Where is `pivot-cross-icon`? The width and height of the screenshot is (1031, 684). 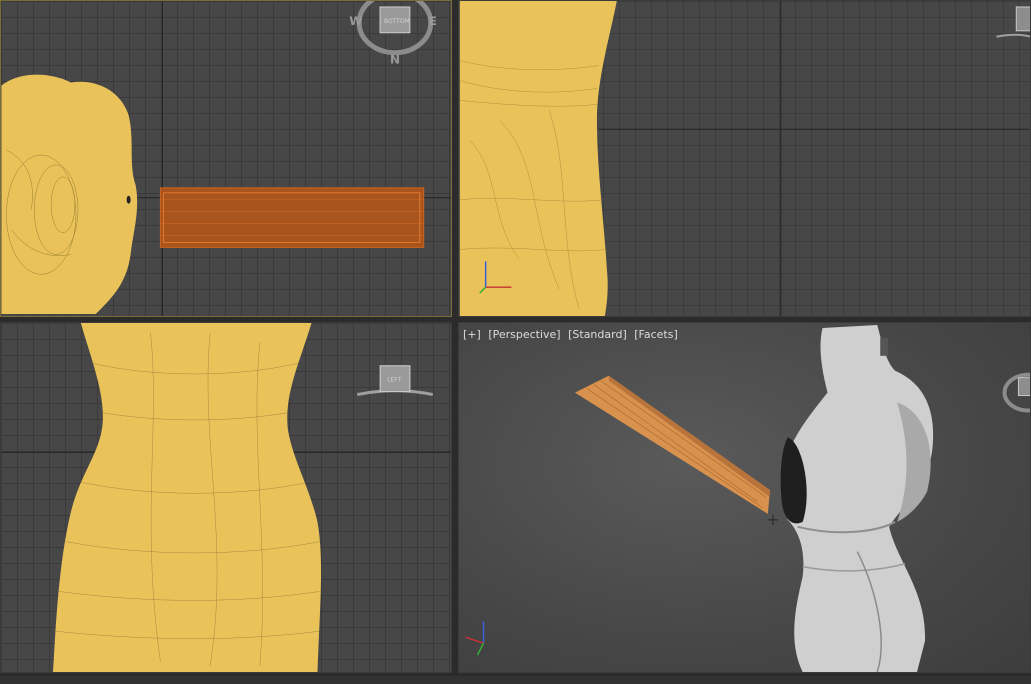
pivot-cross-icon is located at coordinates (772, 519).